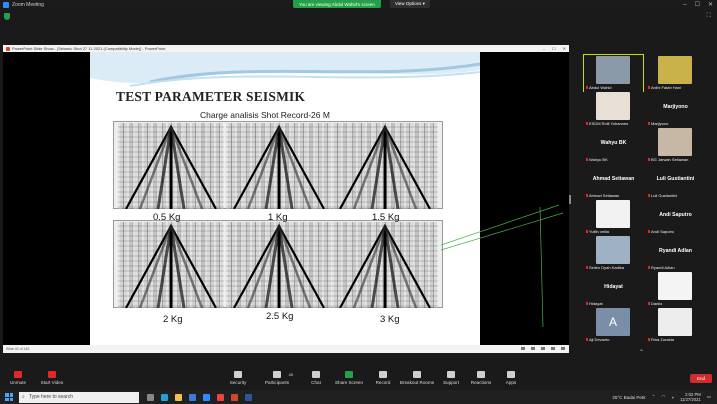 The width and height of the screenshot is (717, 404). What do you see at coordinates (79, 397) in the screenshot?
I see `taskbar-search-box: ⌕ Type here to search` at bounding box center [79, 397].